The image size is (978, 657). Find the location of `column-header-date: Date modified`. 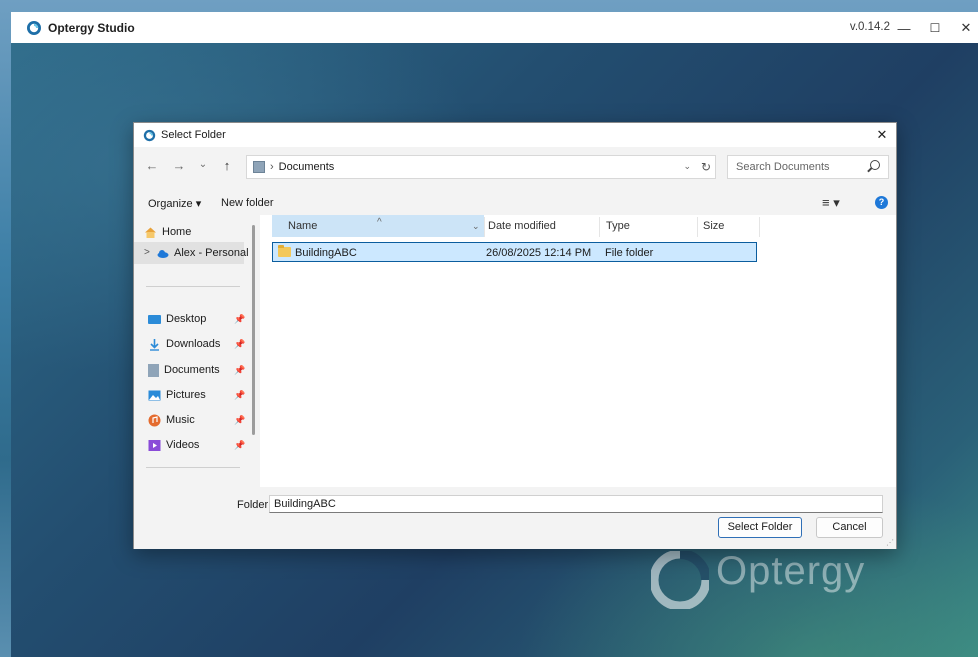

column-header-date: Date modified is located at coordinates (522, 226).